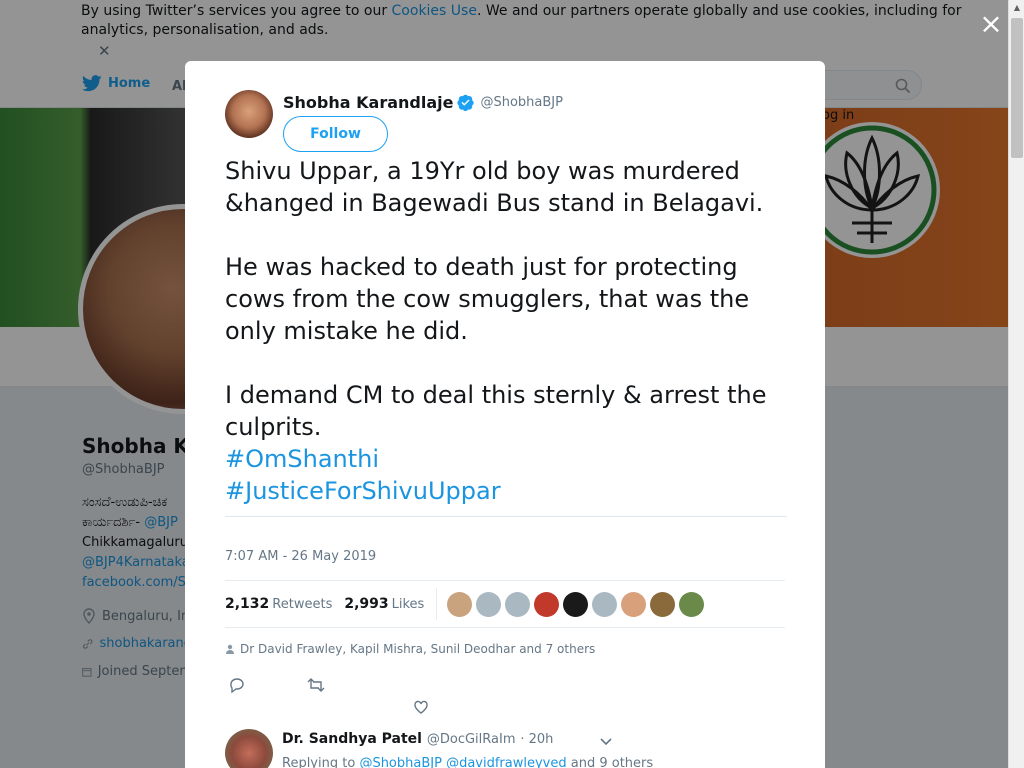 The height and width of the screenshot is (768, 1024). What do you see at coordinates (247, 604) in the screenshot?
I see `retweets-count: 2,132` at bounding box center [247, 604].